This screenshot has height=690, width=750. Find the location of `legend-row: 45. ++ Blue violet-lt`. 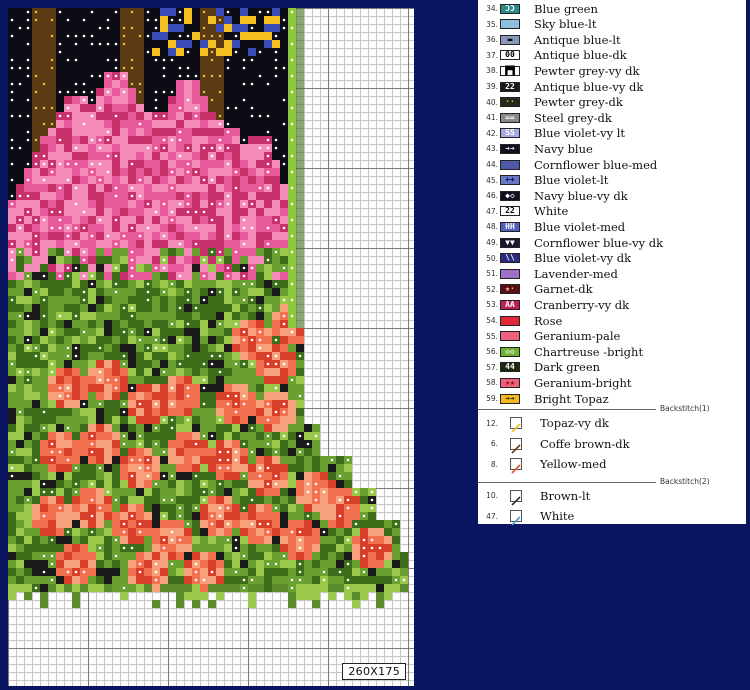

legend-row: 45. ++ Blue violet-lt is located at coordinates (612, 180).